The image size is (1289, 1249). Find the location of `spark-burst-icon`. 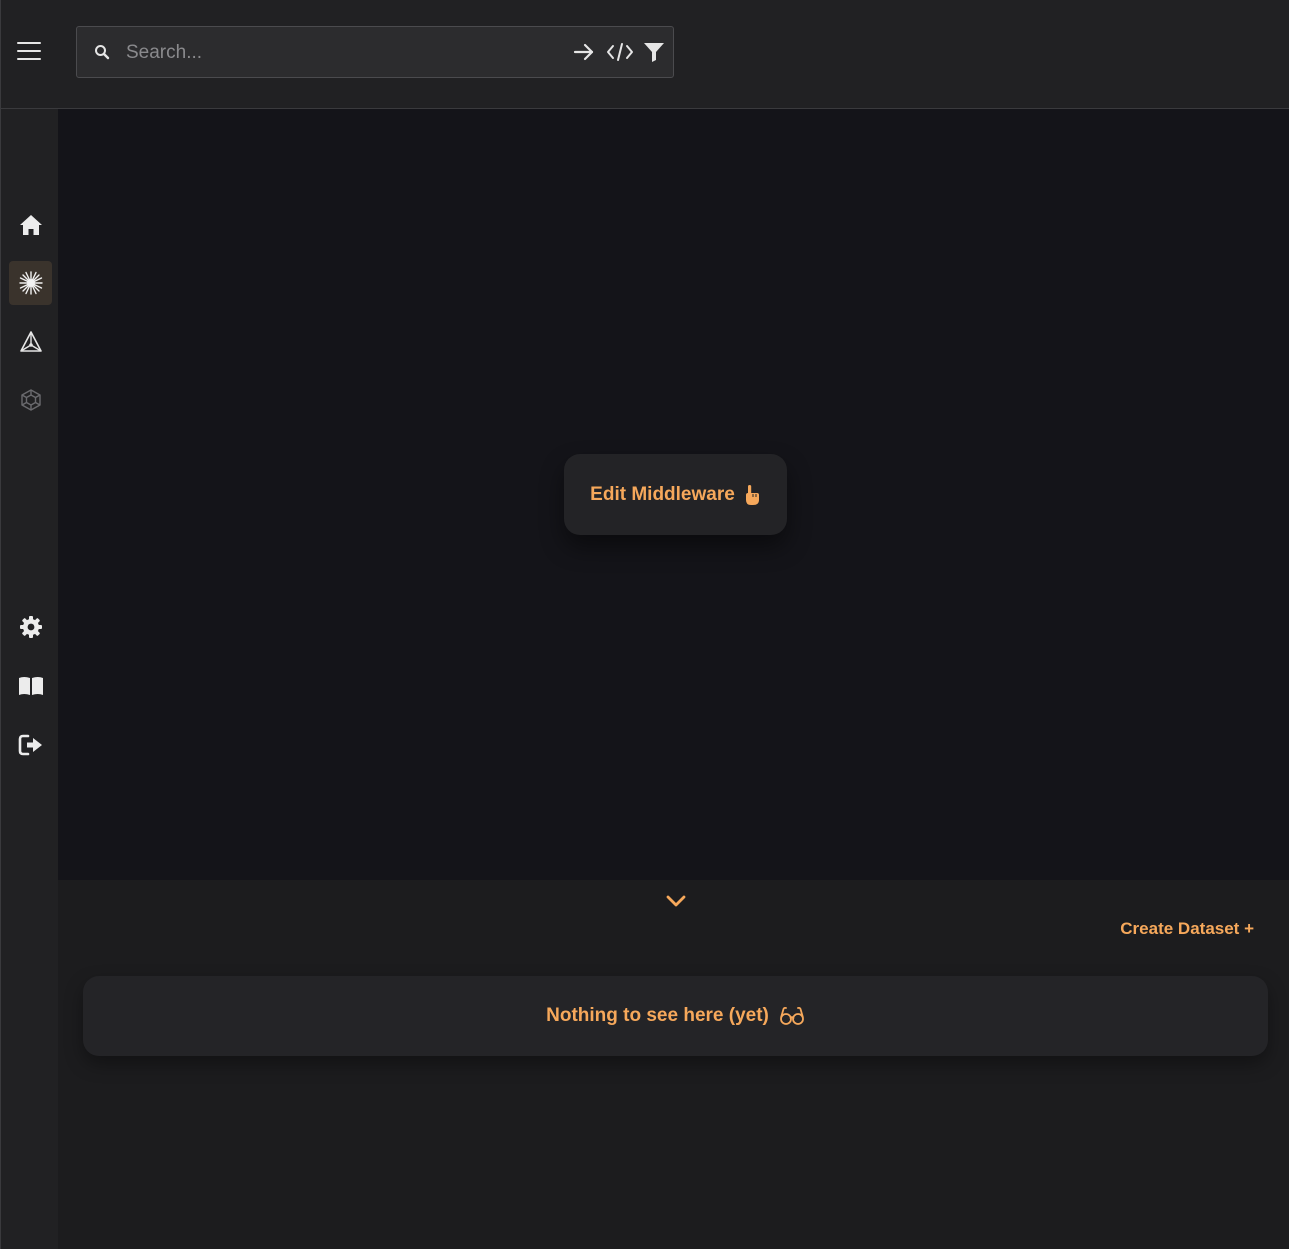

spark-burst-icon is located at coordinates (30, 283).